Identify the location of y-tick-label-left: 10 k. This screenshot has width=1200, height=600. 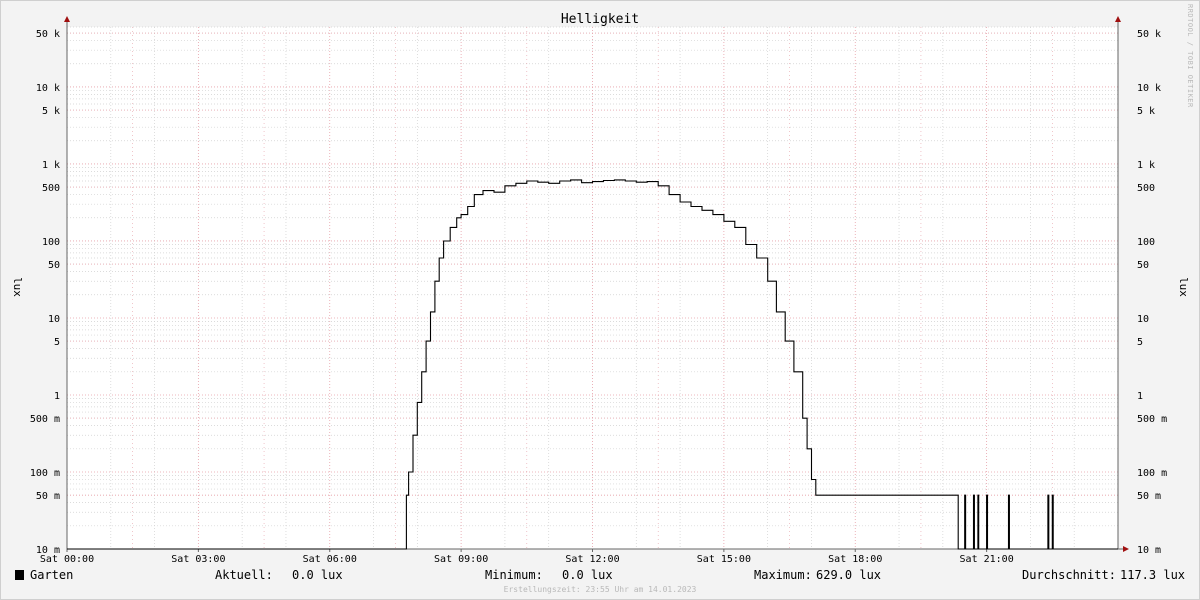
(48, 88).